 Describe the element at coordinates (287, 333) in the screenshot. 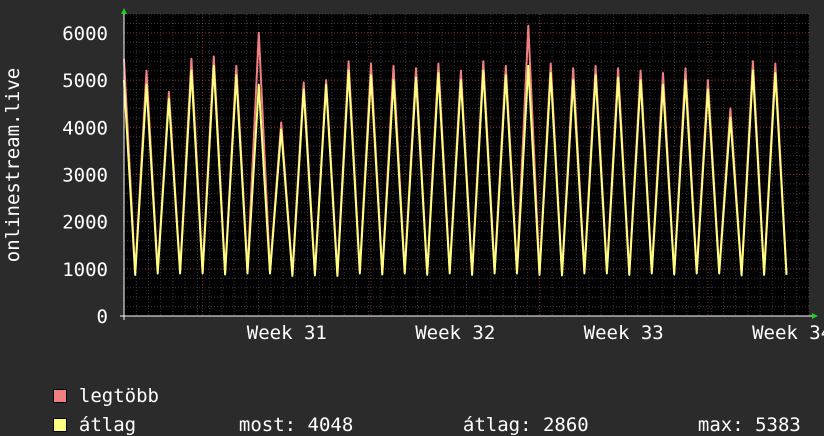

I see `x-tick-label: Week 31` at that location.